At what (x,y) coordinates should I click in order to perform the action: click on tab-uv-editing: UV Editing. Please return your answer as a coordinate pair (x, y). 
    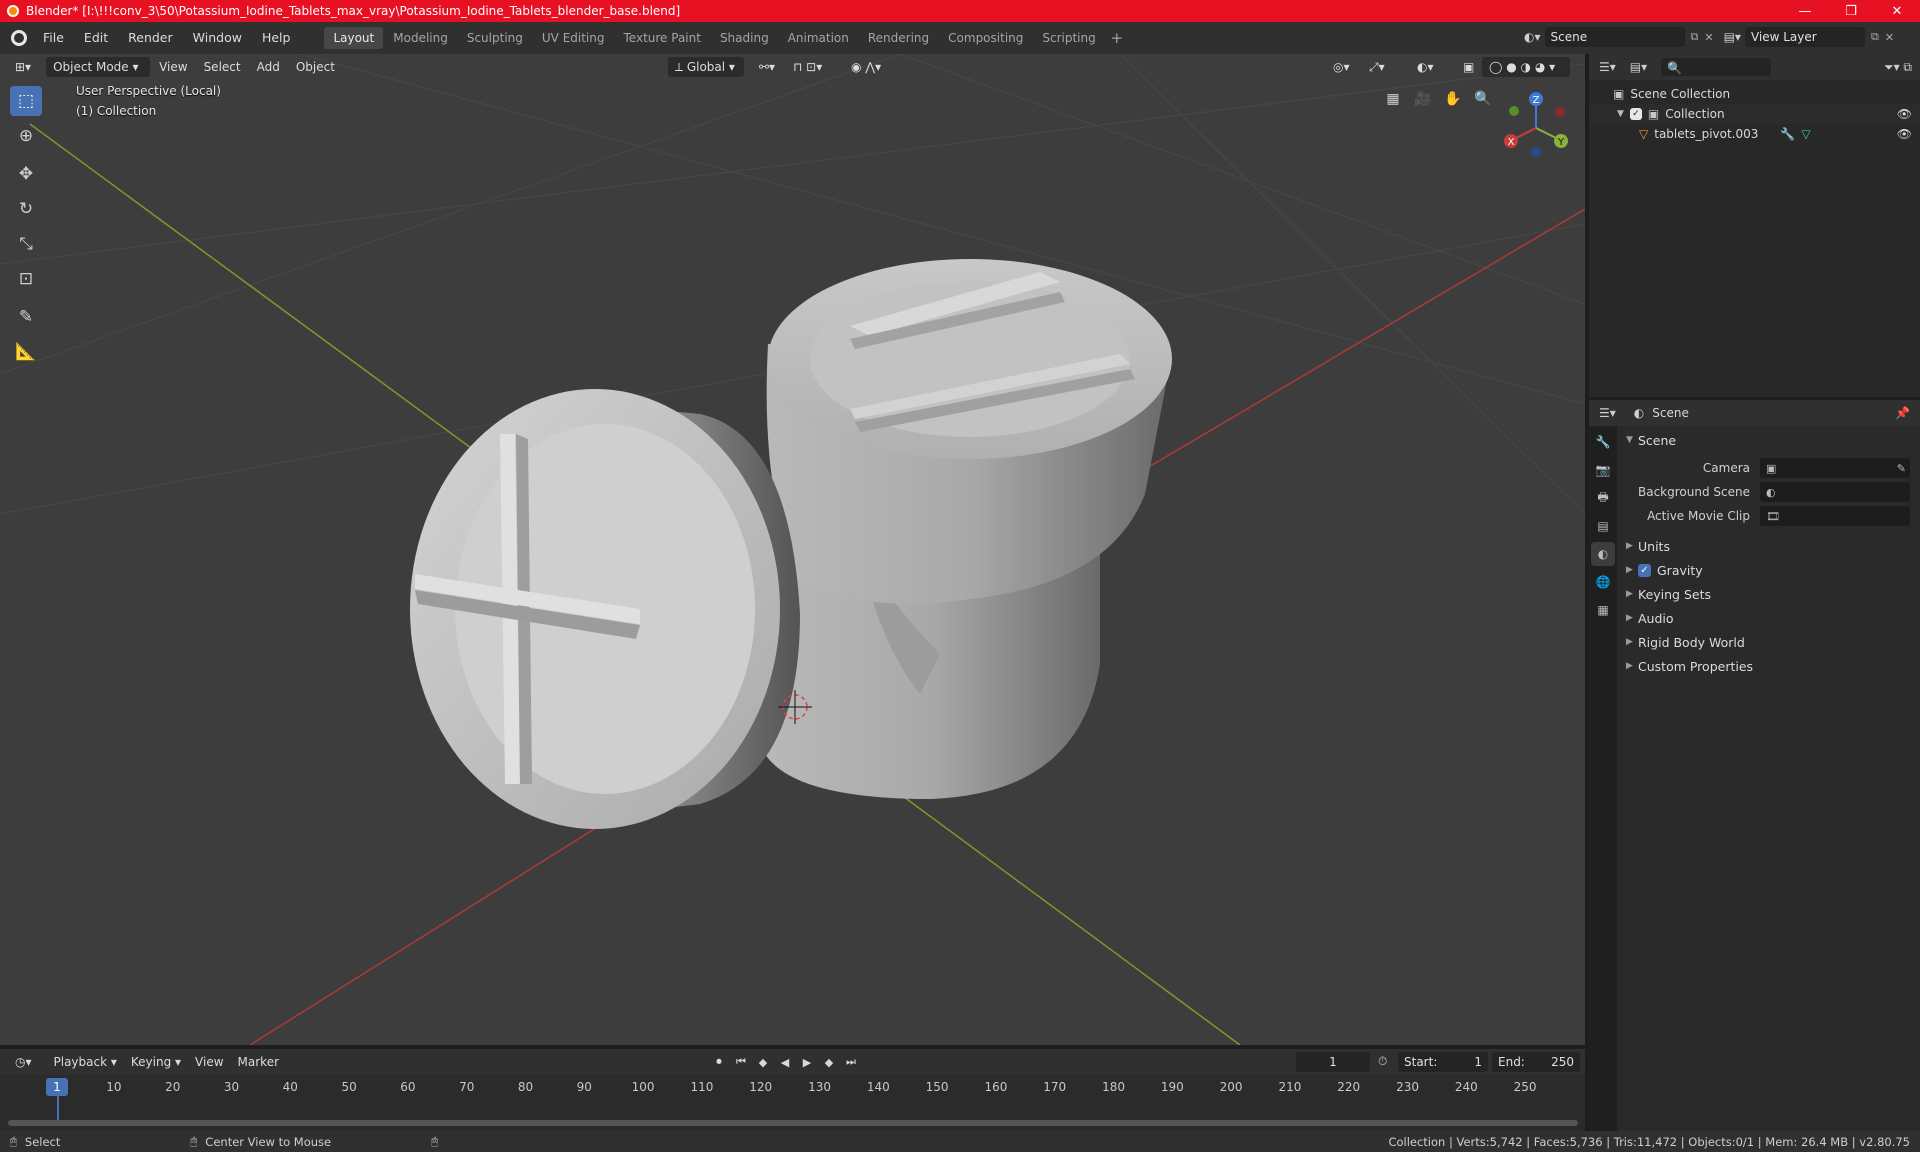
    Looking at the image, I should click on (573, 38).